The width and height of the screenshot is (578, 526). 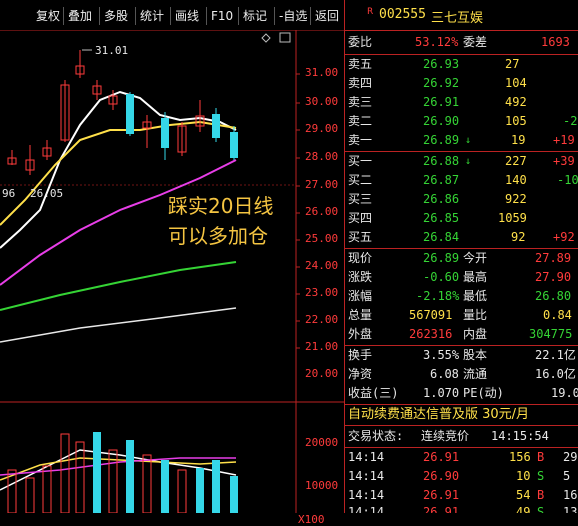 What do you see at coordinates (518, 237) in the screenshot?
I see `bid-volume: 92` at bounding box center [518, 237].